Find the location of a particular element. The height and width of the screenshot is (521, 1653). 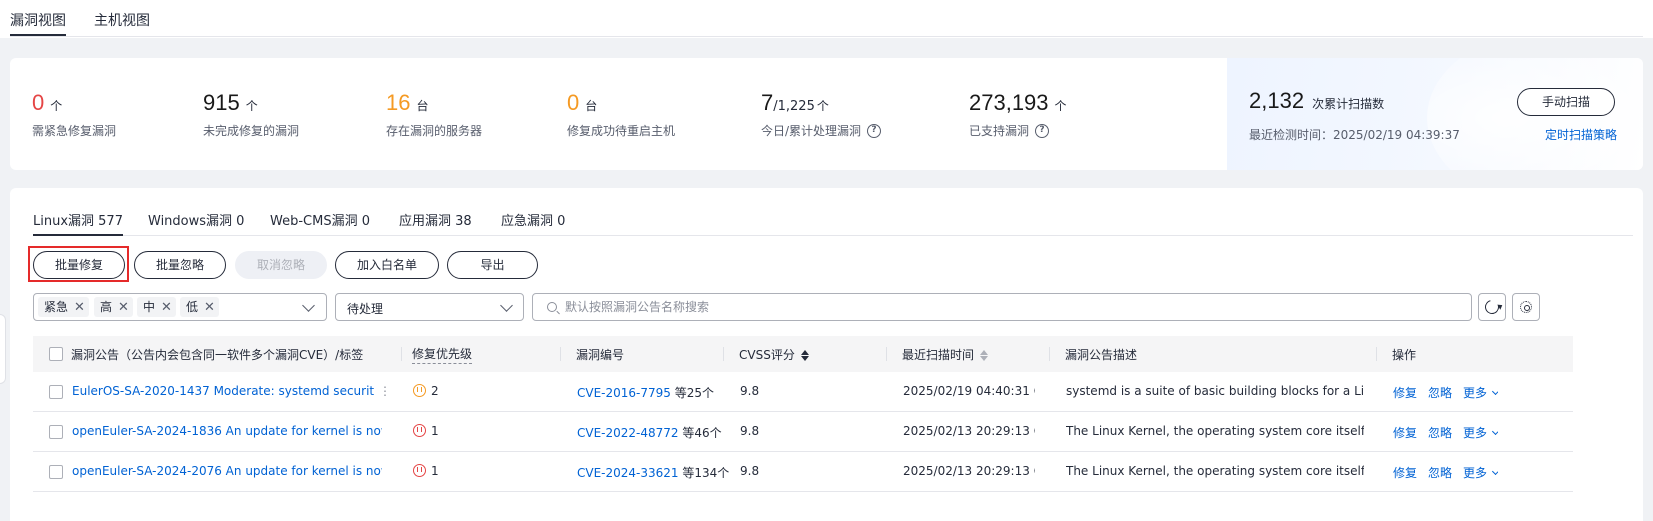

gear-icon is located at coordinates (1526, 307).